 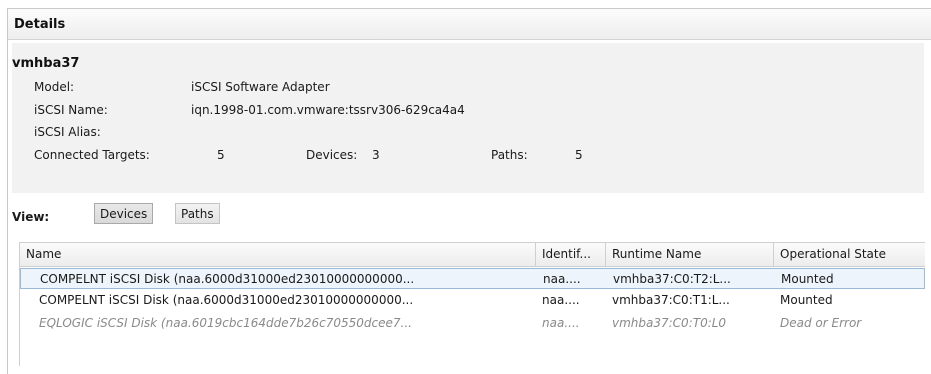 What do you see at coordinates (197, 213) in the screenshot?
I see `view-paths-button: Paths` at bounding box center [197, 213].